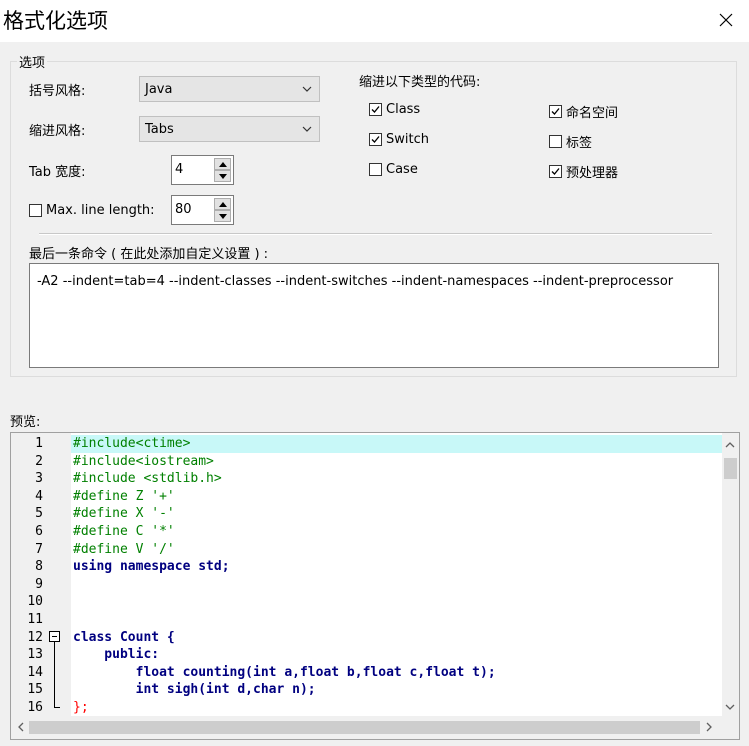 This screenshot has height=746, width=749. I want to click on indent-preprocessor-checkbox: 预处理器, so click(583, 171).